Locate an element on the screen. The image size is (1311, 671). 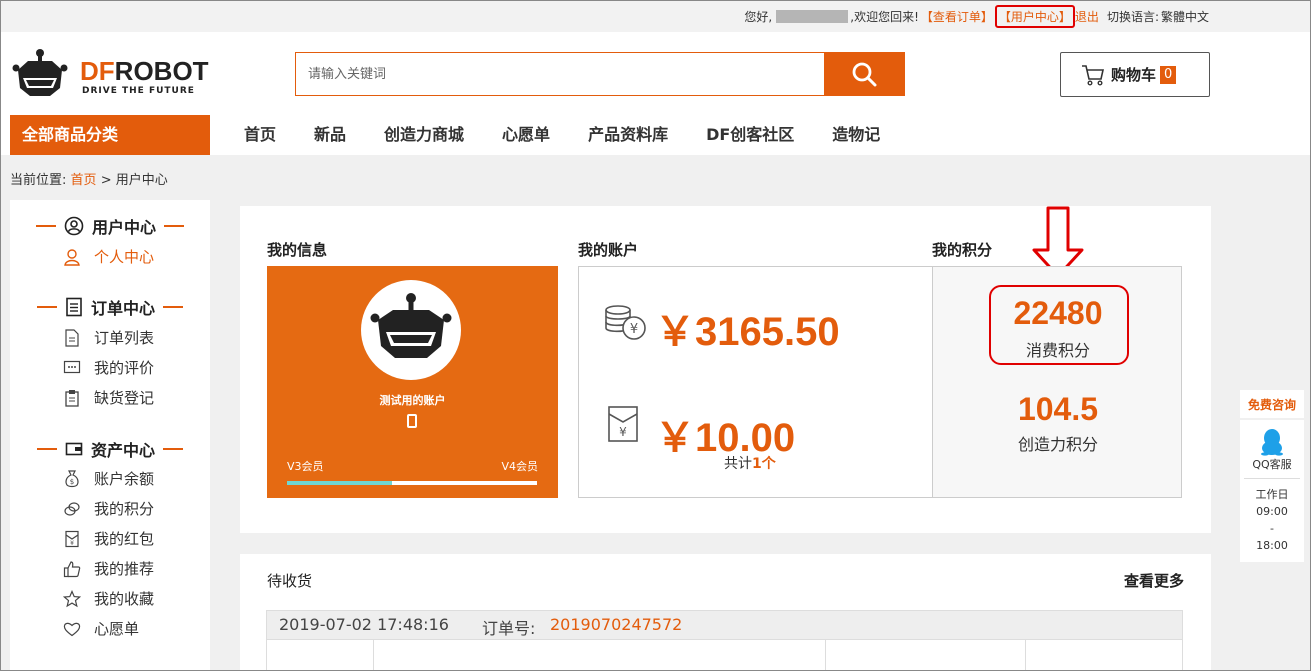
breadcrumb: 当前位置: 首页 > 用户中心 is located at coordinates (89, 180).